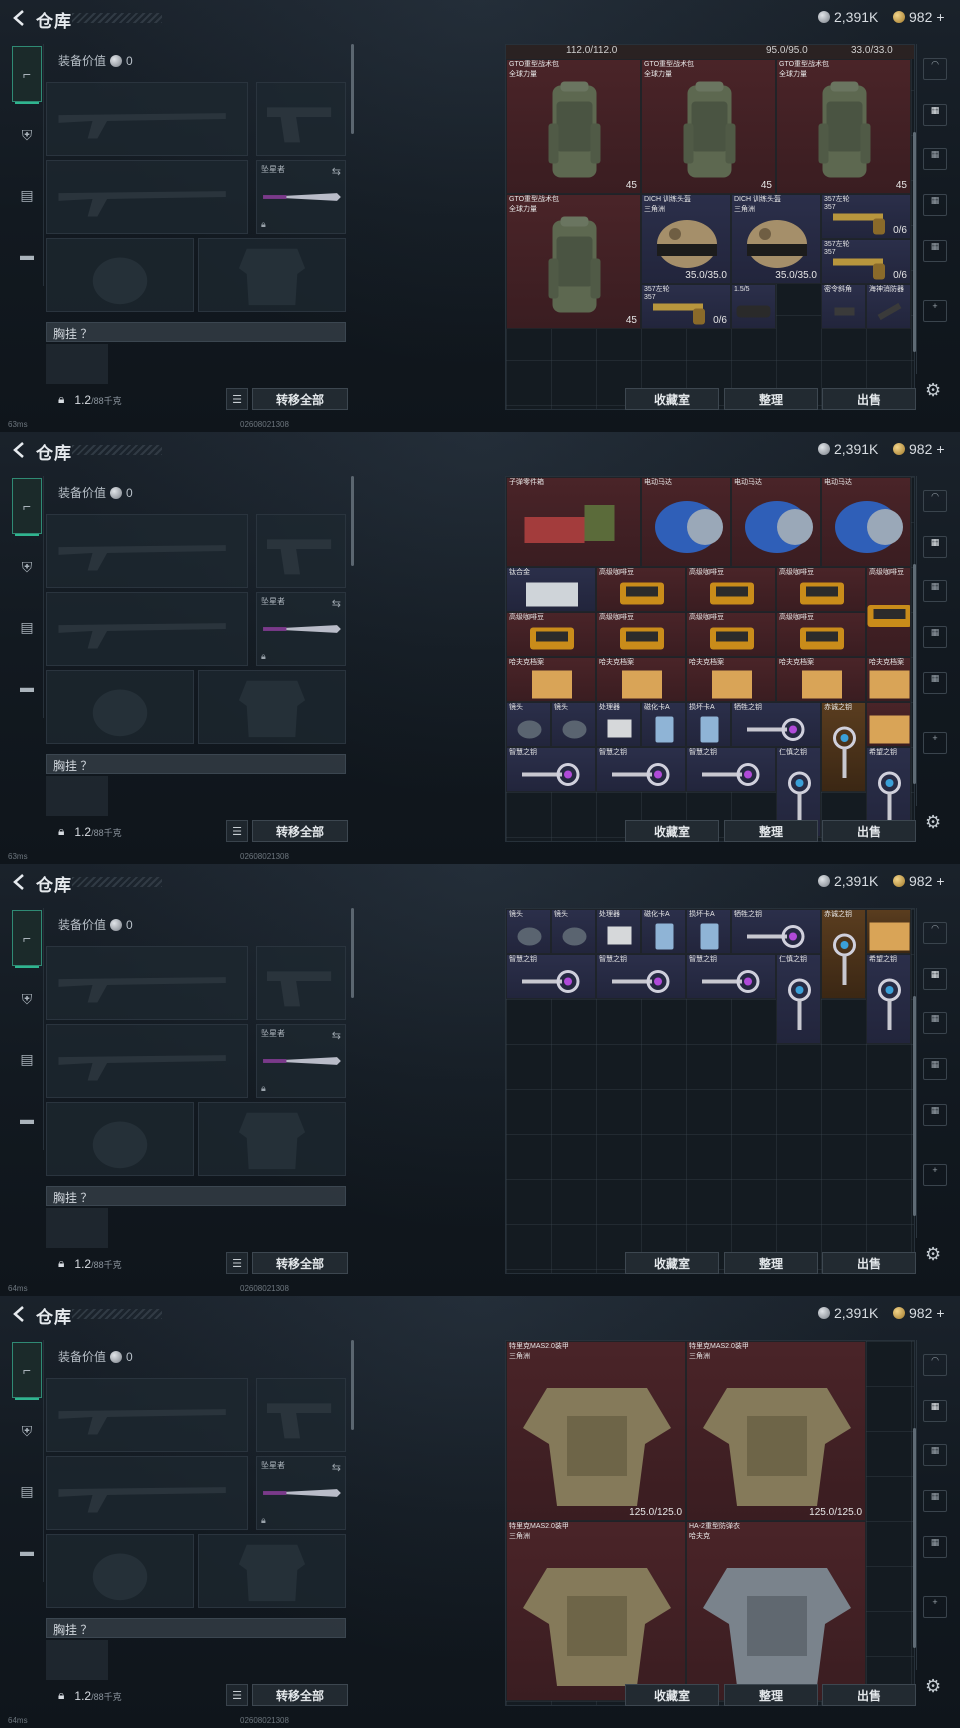  What do you see at coordinates (843, 747) in the screenshot?
I see `inventory-item: 赤诚之钥` at bounding box center [843, 747].